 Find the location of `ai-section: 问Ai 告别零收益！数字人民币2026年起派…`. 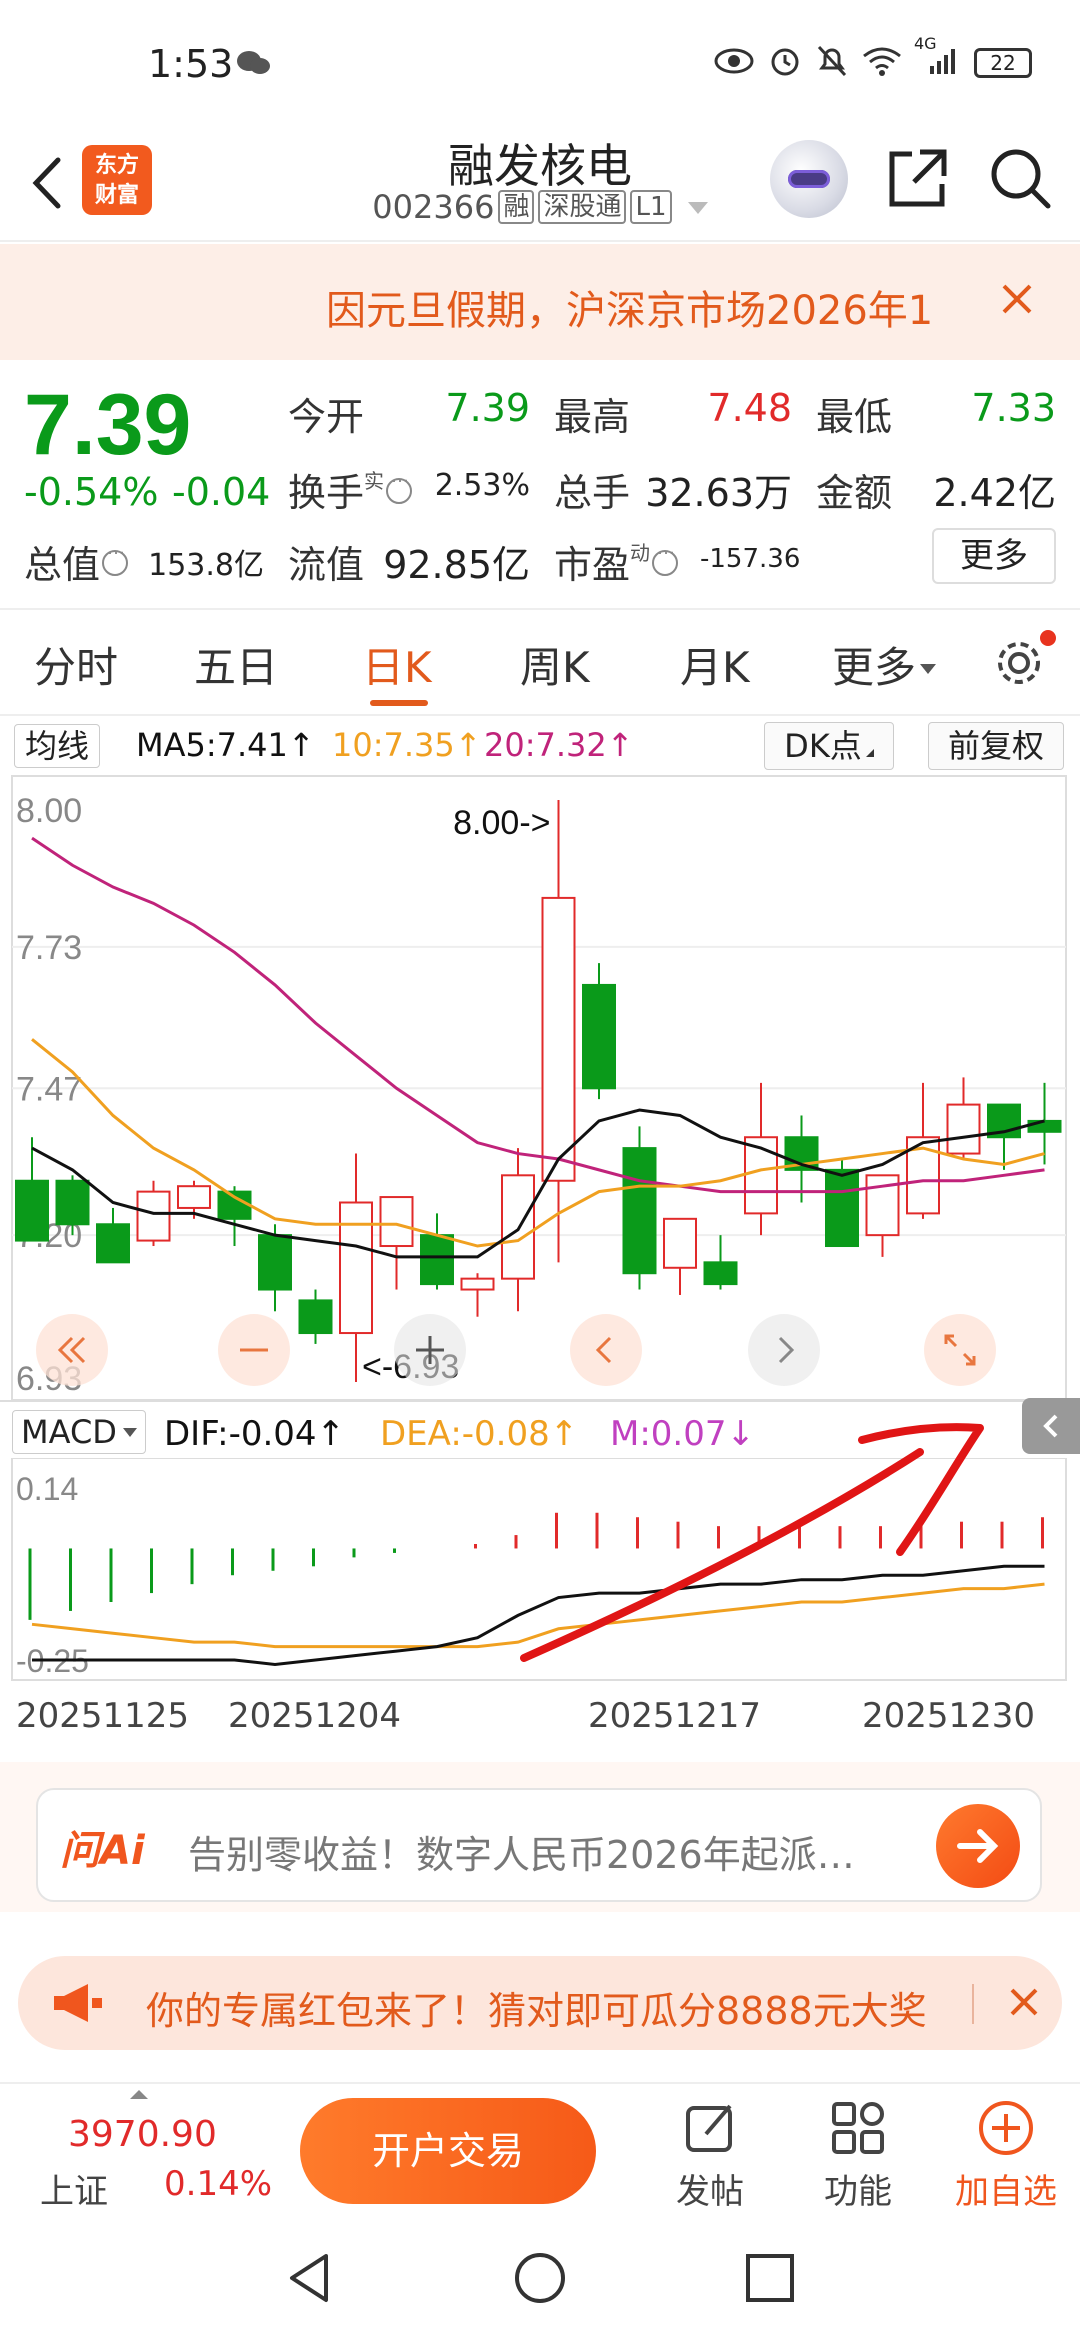

ai-section: 问Ai 告别零收益！数字人民币2026年起派… is located at coordinates (540, 1837).